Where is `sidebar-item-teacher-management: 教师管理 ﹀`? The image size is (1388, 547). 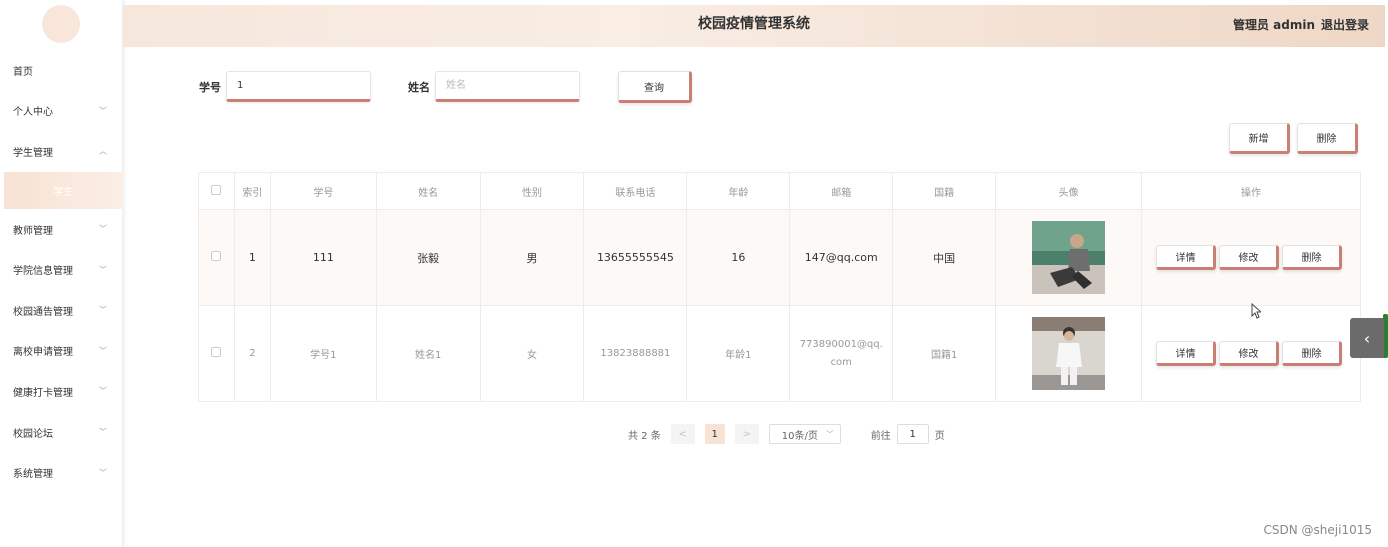
sidebar-item-teacher-management: 教师管理 ﹀ is located at coordinates (61, 229).